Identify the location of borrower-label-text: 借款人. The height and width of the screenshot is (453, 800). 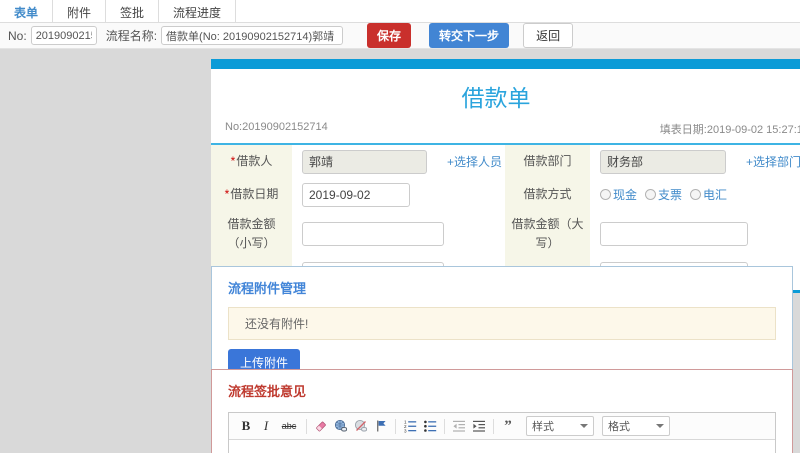
(254, 161).